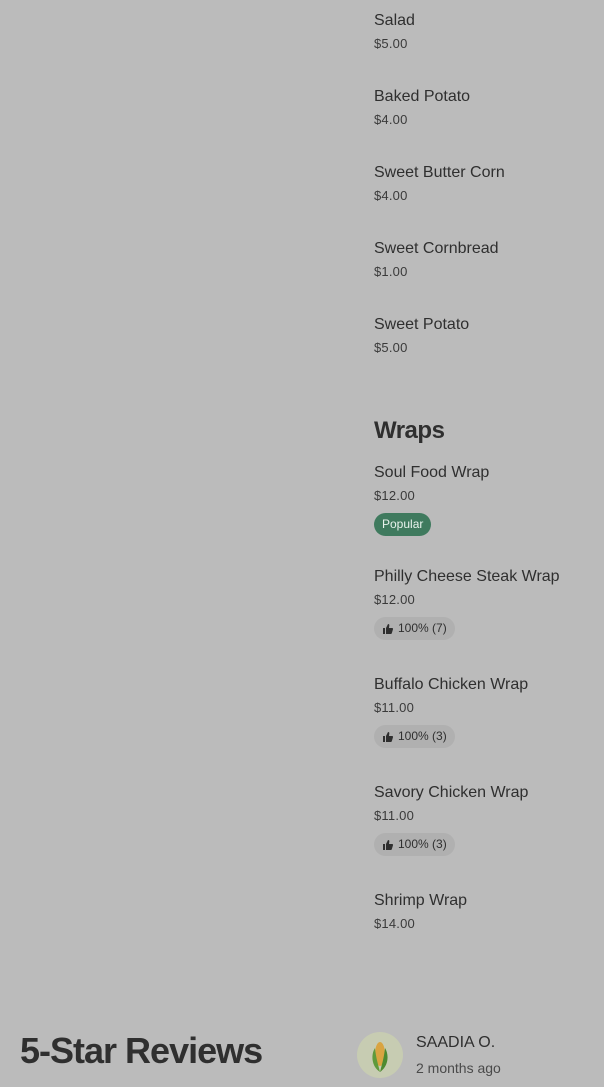 The height and width of the screenshot is (1087, 604). I want to click on menu-item-sweet-potato: Sweet Potato $5.00, so click(488, 335).